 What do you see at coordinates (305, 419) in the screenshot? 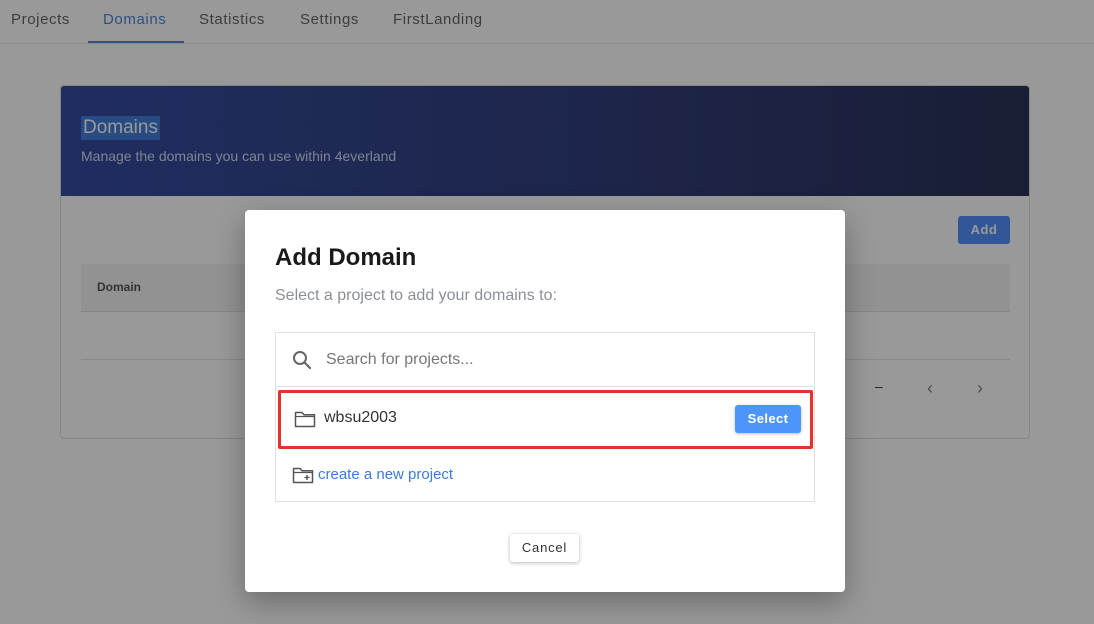
I see `folder-icon` at bounding box center [305, 419].